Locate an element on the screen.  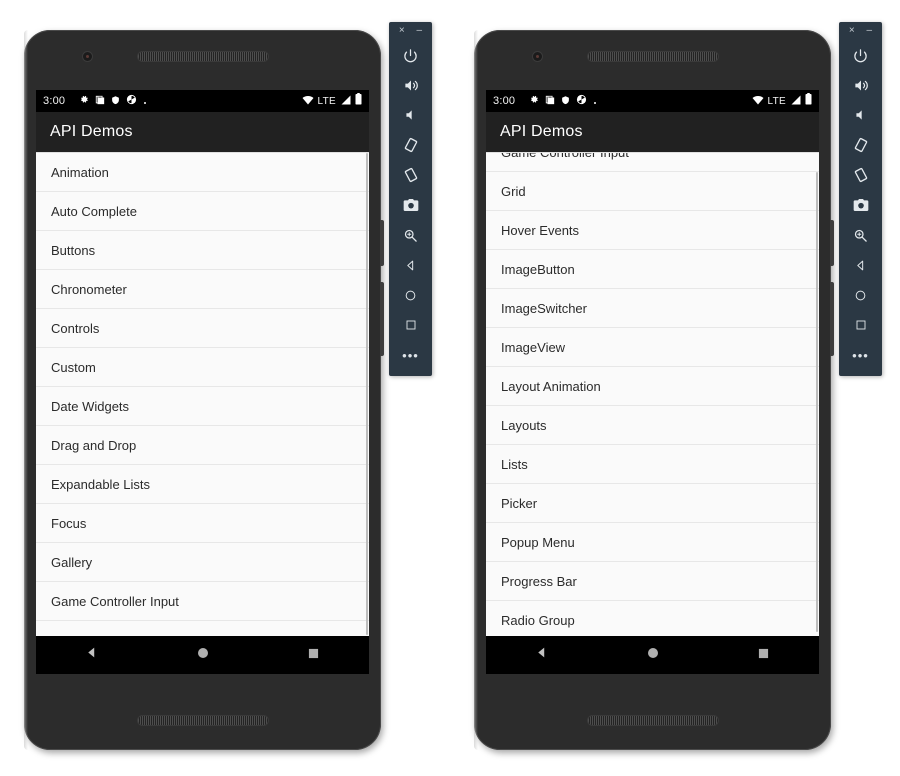
list-item-label: ImageSwitcher is located at coordinates (544, 308).